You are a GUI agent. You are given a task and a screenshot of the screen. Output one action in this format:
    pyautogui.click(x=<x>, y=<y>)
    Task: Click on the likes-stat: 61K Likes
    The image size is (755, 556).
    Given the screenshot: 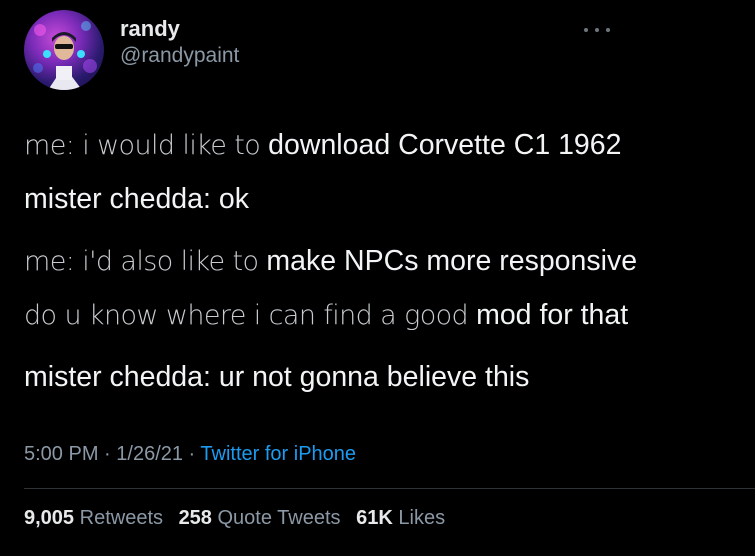 What is the action you would take?
    pyautogui.click(x=400, y=518)
    